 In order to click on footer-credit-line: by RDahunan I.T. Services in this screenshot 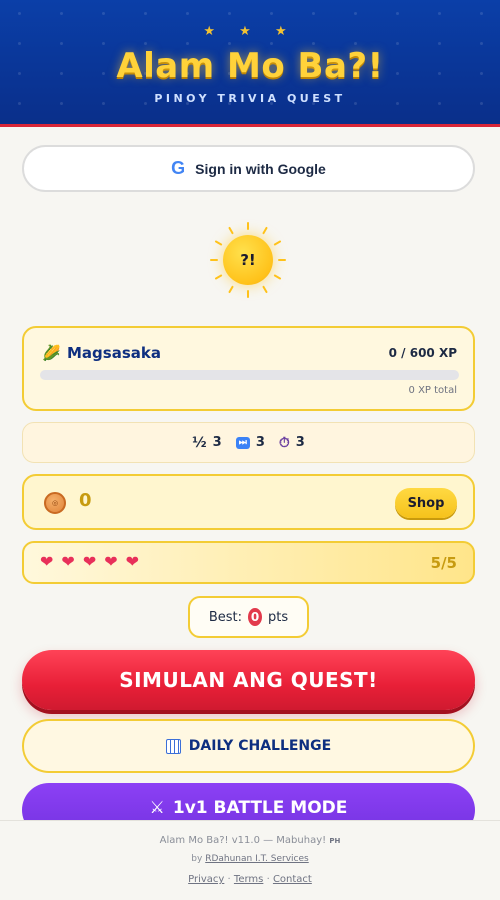, I will do `click(250, 859)`.